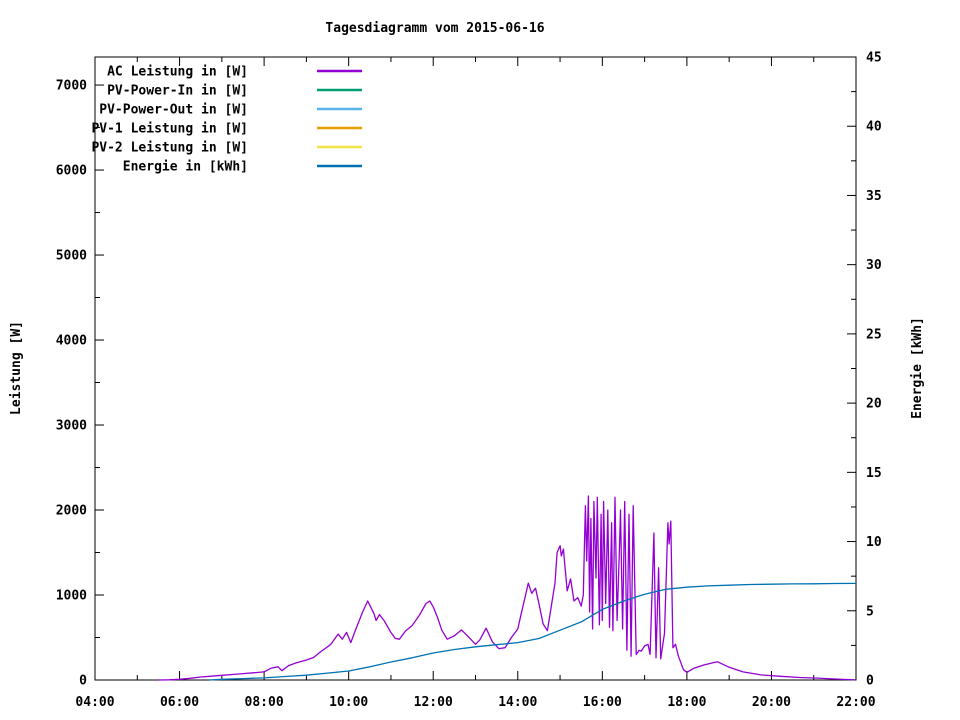 This screenshot has width=960, height=720. What do you see at coordinates (348, 702) in the screenshot?
I see `x-tick-label: 10:00` at bounding box center [348, 702].